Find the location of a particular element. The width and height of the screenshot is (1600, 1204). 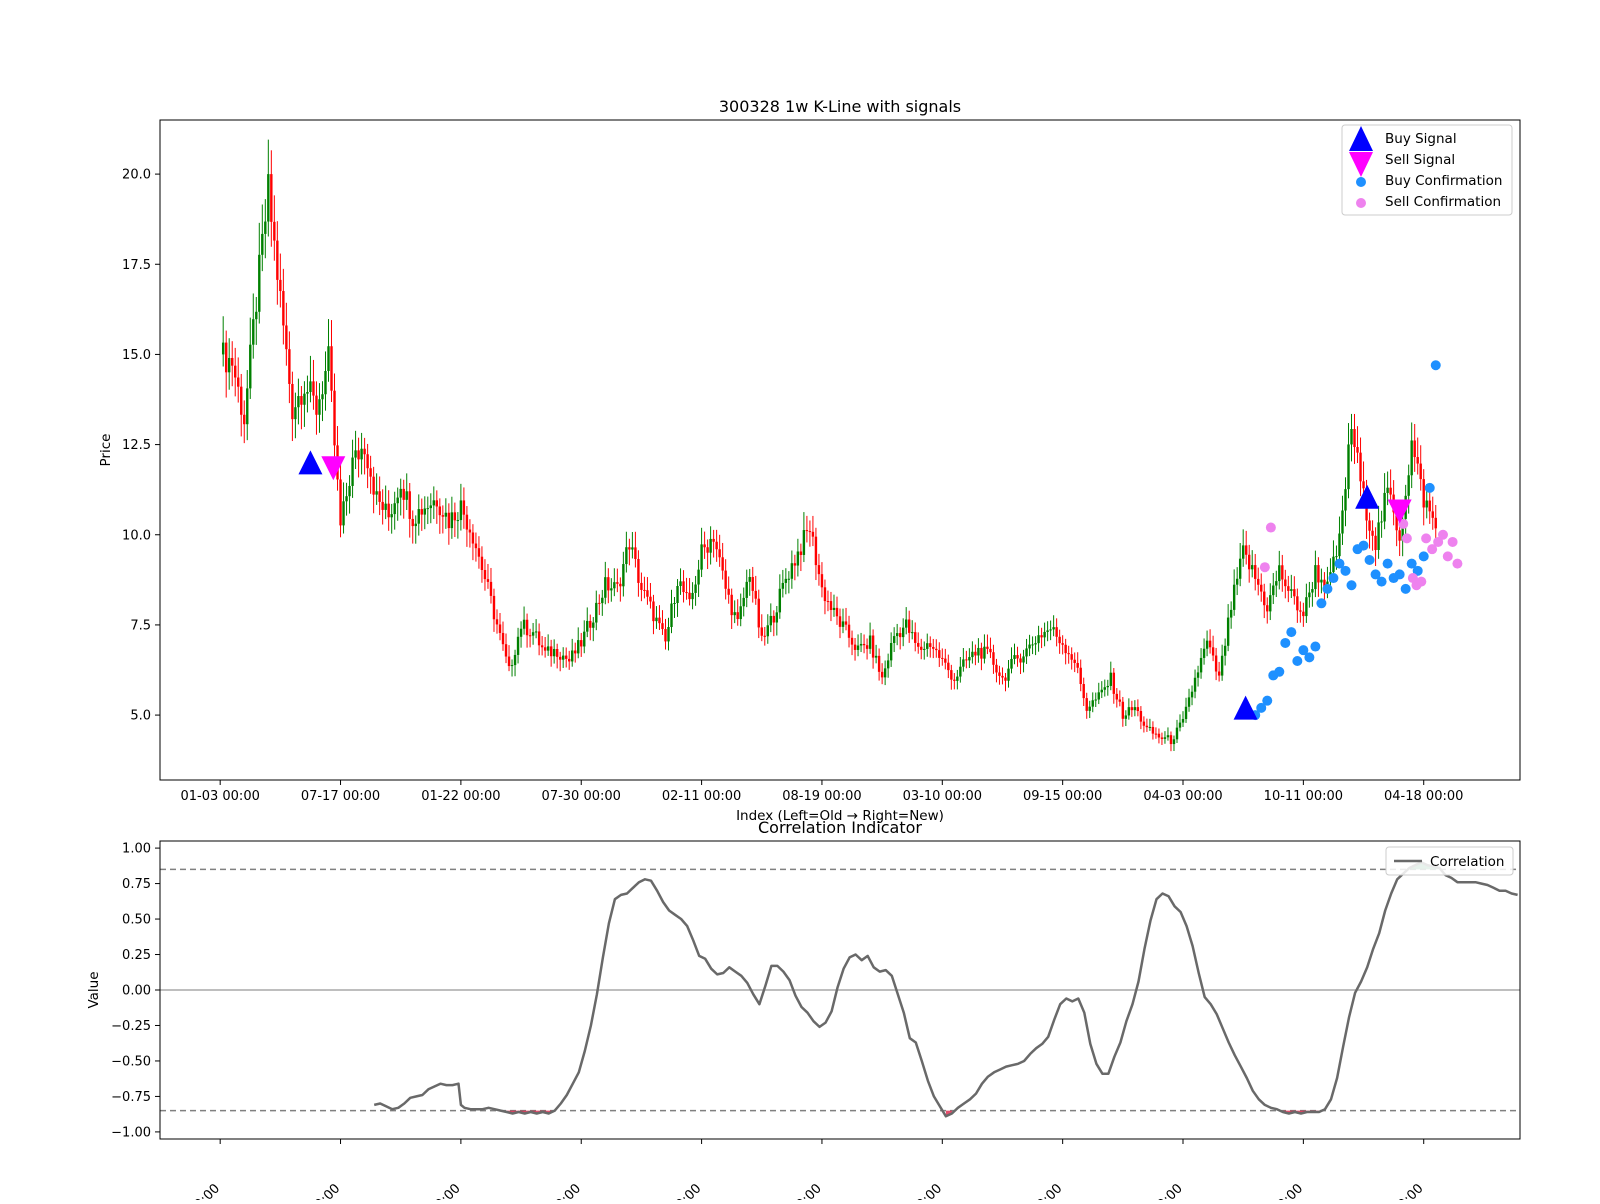

correlation-y-tick-label: 0.50 is located at coordinates (136, 920).